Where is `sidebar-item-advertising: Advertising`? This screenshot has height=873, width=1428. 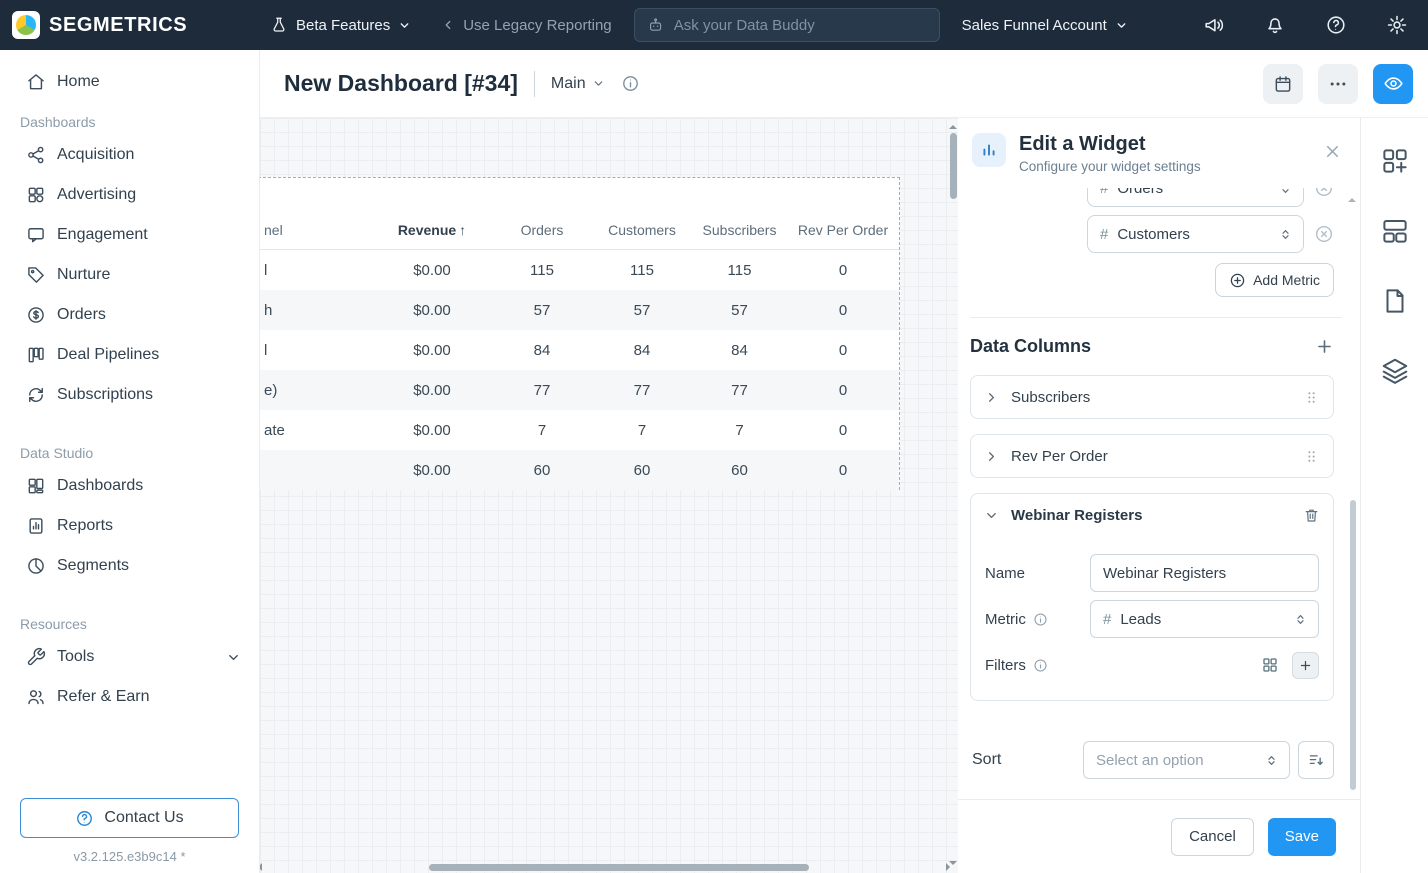
sidebar-item-advertising: Advertising is located at coordinates (129, 195).